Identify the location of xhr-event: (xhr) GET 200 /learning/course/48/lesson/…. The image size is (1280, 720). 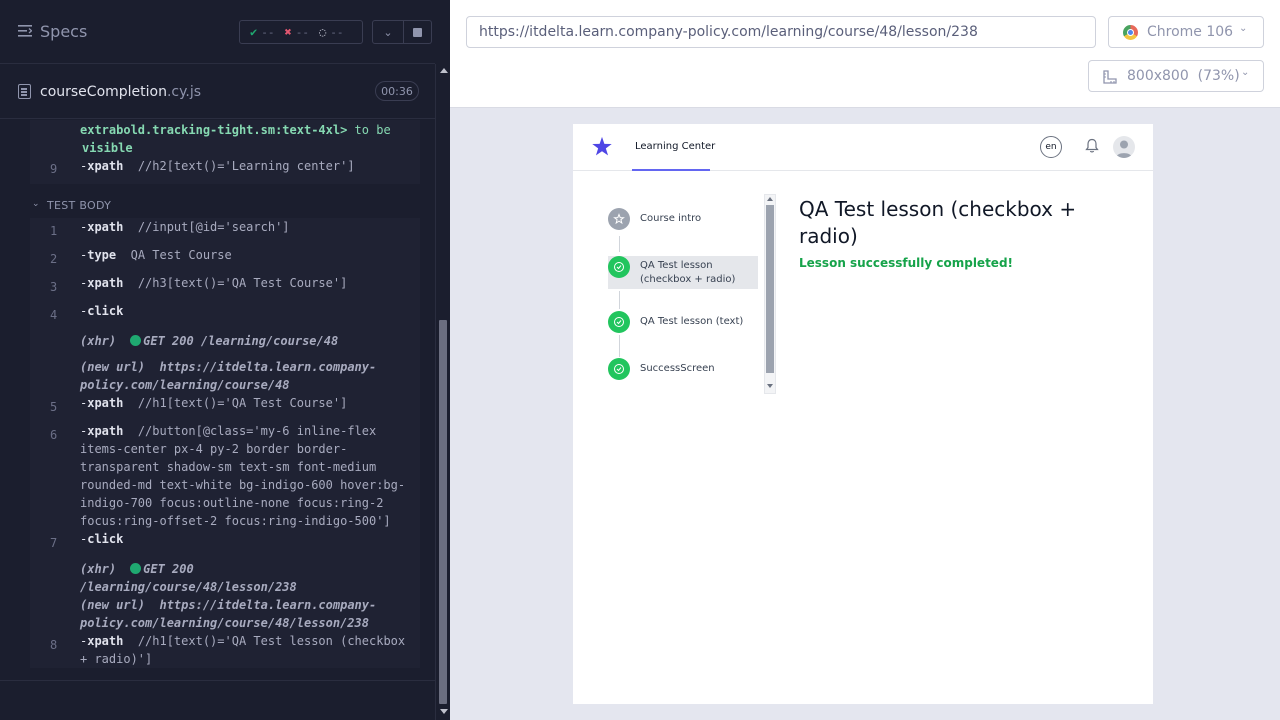
(245, 578).